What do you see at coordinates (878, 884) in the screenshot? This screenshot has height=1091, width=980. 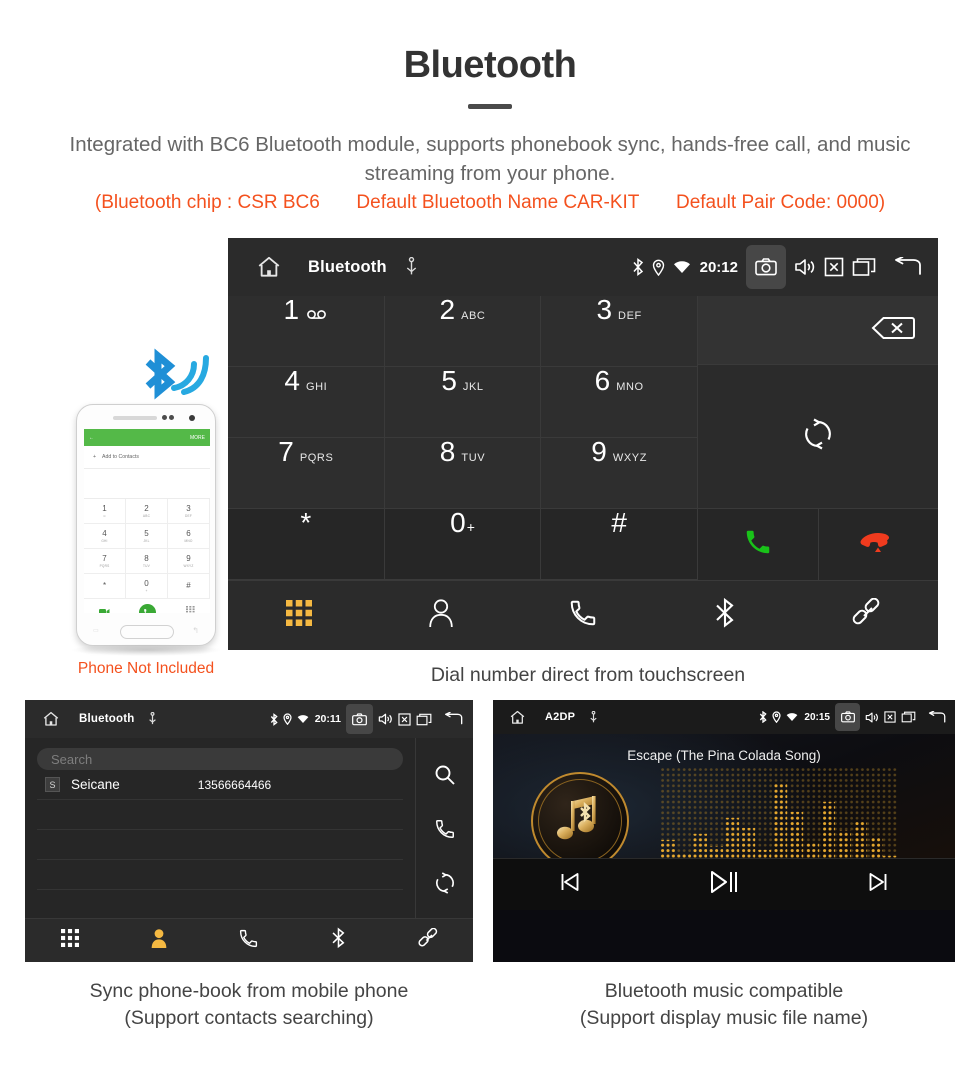 I see `next-button` at bounding box center [878, 884].